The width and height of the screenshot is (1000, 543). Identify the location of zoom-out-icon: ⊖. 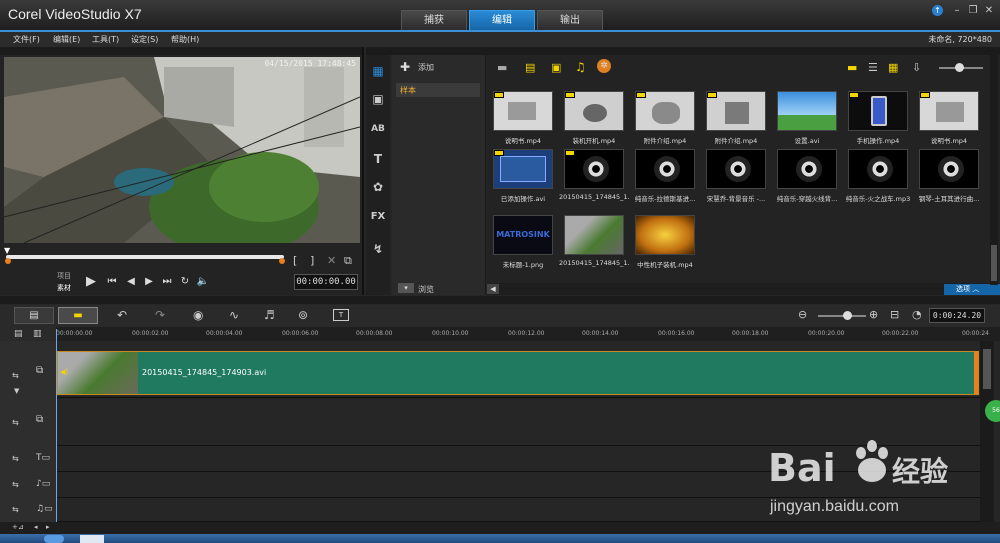
(802, 314).